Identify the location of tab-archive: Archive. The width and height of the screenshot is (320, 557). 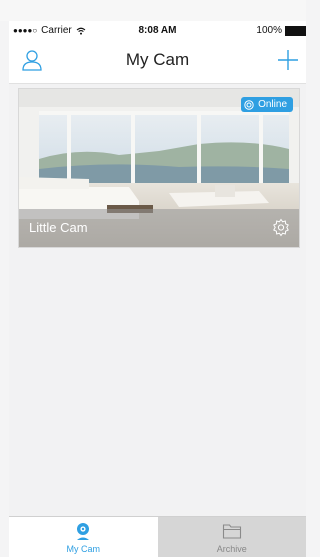
(231, 537).